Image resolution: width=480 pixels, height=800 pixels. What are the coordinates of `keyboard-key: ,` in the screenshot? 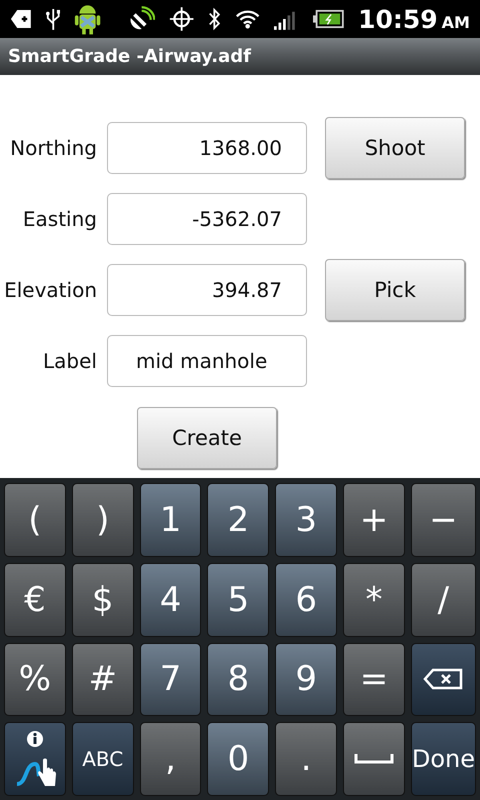 It's located at (171, 759).